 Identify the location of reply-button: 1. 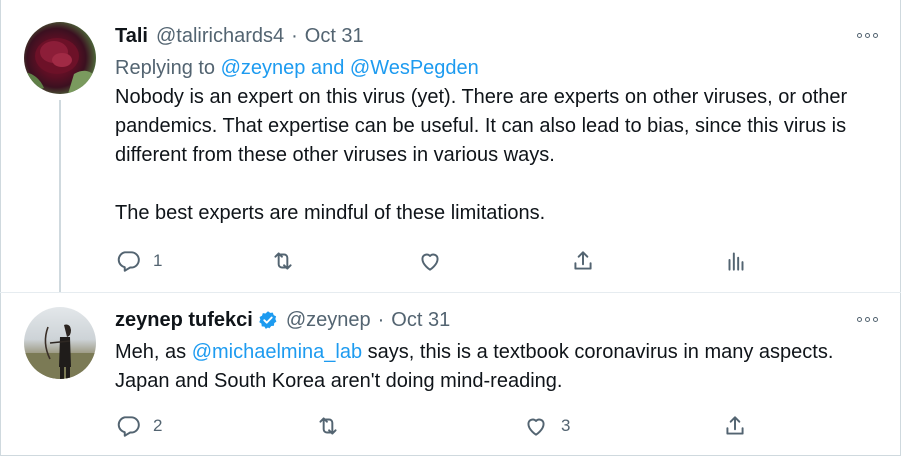
(138, 261).